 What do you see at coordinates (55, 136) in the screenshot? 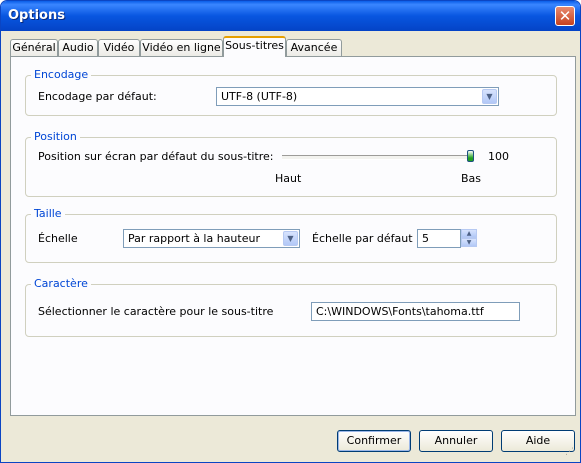
I see `group-position-legend: Position` at bounding box center [55, 136].